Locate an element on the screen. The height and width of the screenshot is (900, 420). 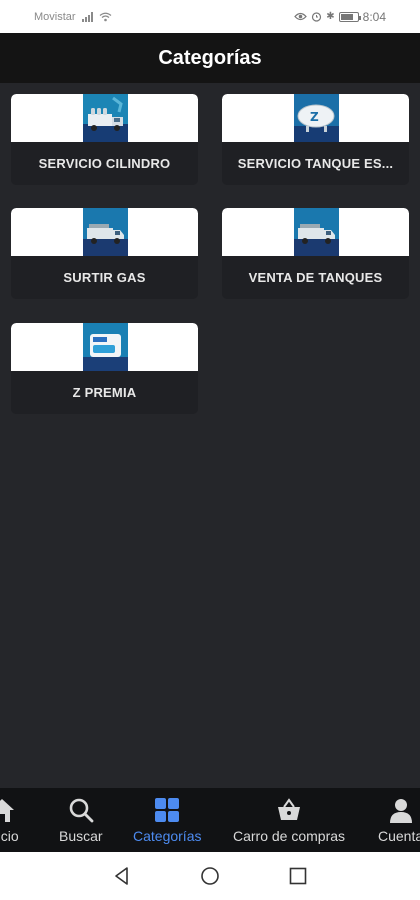
bluetooth-icon: ✱ is located at coordinates (330, 16).